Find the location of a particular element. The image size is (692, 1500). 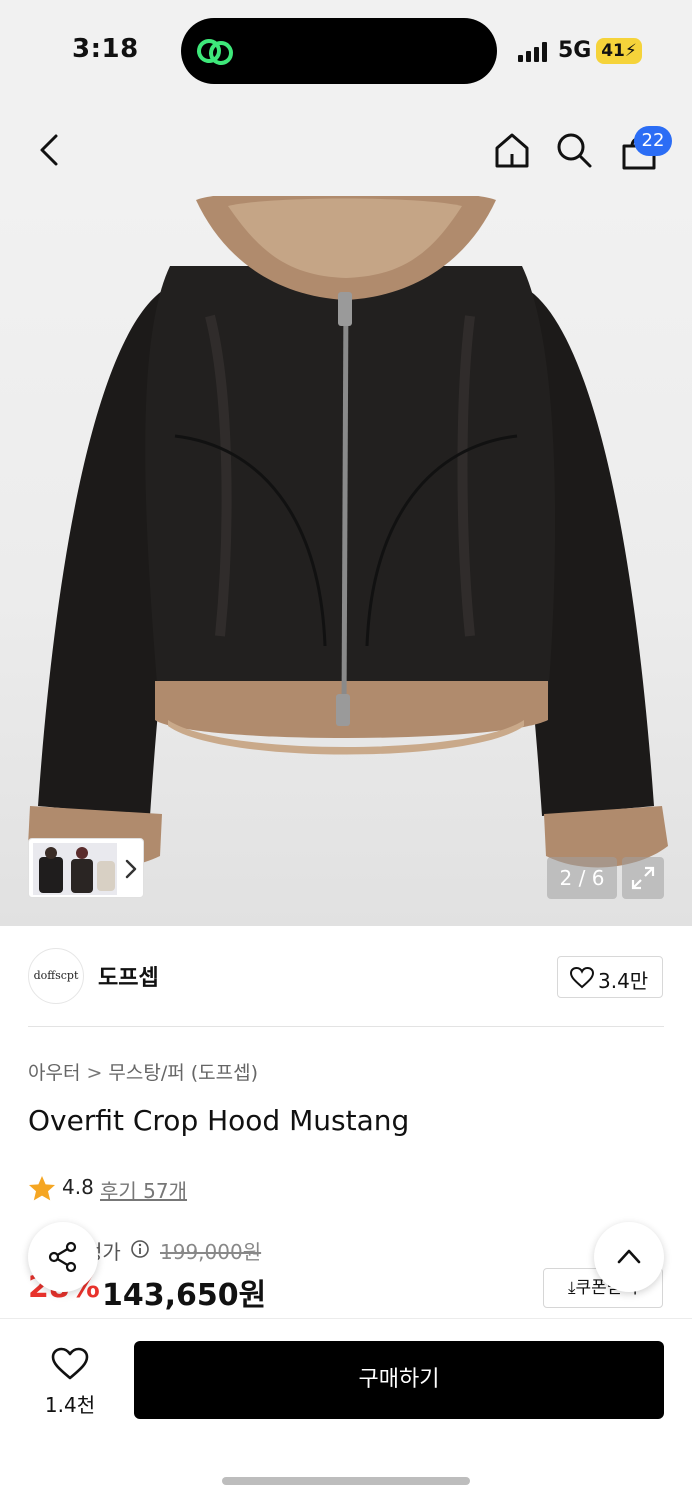

share-icon is located at coordinates (62, 1257).